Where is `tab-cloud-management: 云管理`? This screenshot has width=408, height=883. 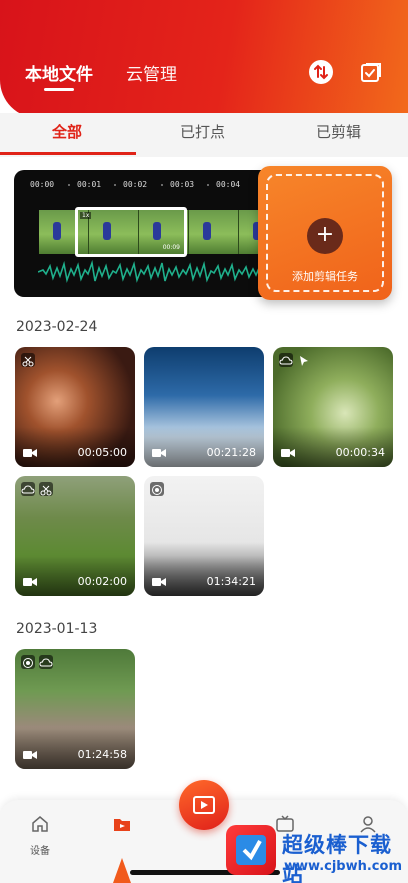 tab-cloud-management: 云管理 is located at coordinates (151, 72).